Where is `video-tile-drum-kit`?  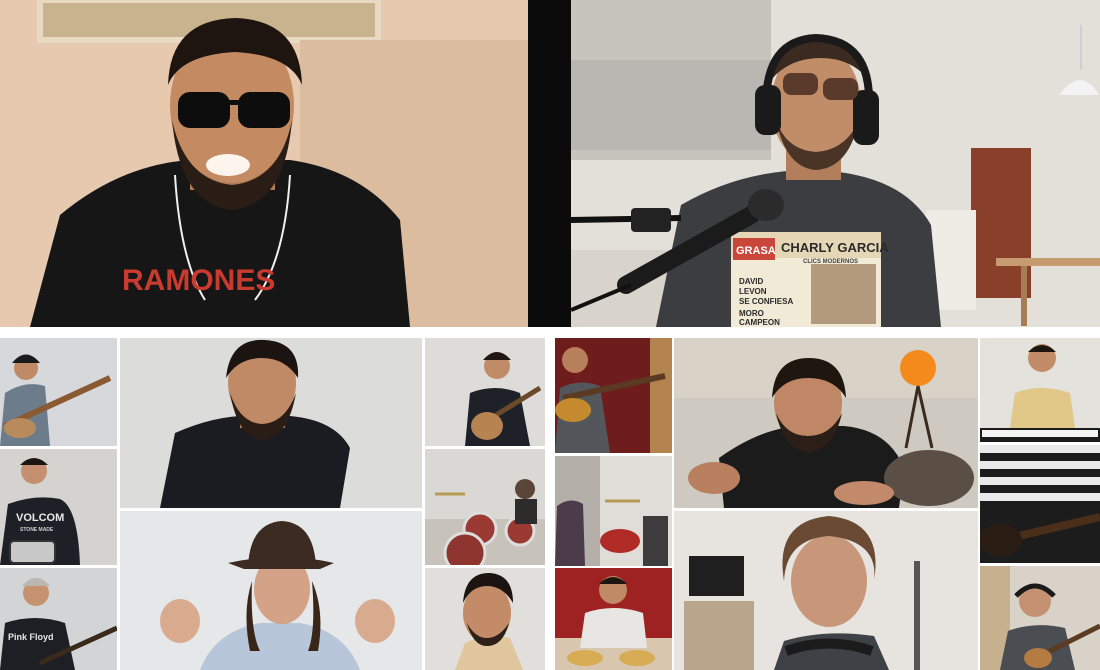
video-tile-drum-kit is located at coordinates (485, 507).